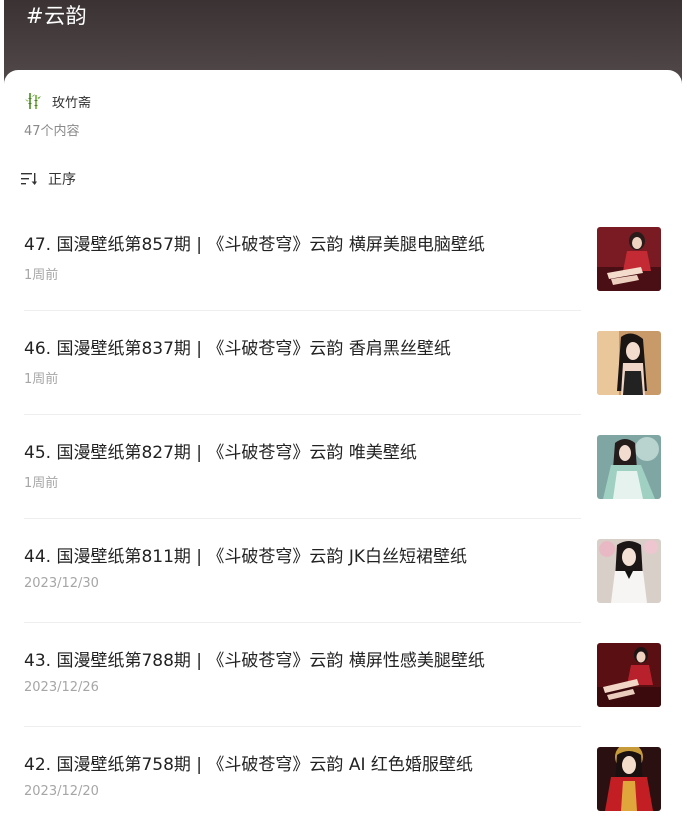 The width and height of the screenshot is (687, 827). Describe the element at coordinates (61, 583) in the screenshot. I see `item-date: 2023/12/30` at that location.